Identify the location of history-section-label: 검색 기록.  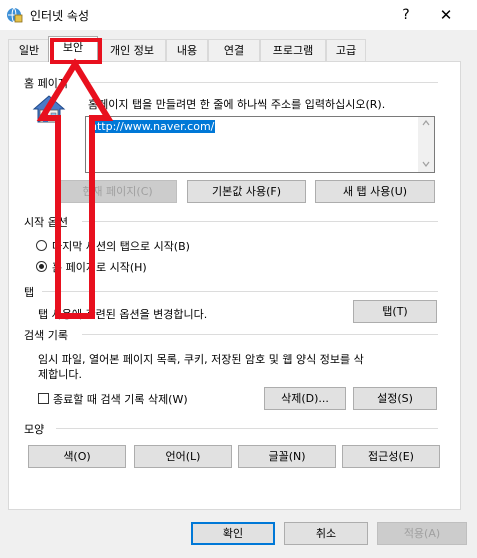
(46, 335).